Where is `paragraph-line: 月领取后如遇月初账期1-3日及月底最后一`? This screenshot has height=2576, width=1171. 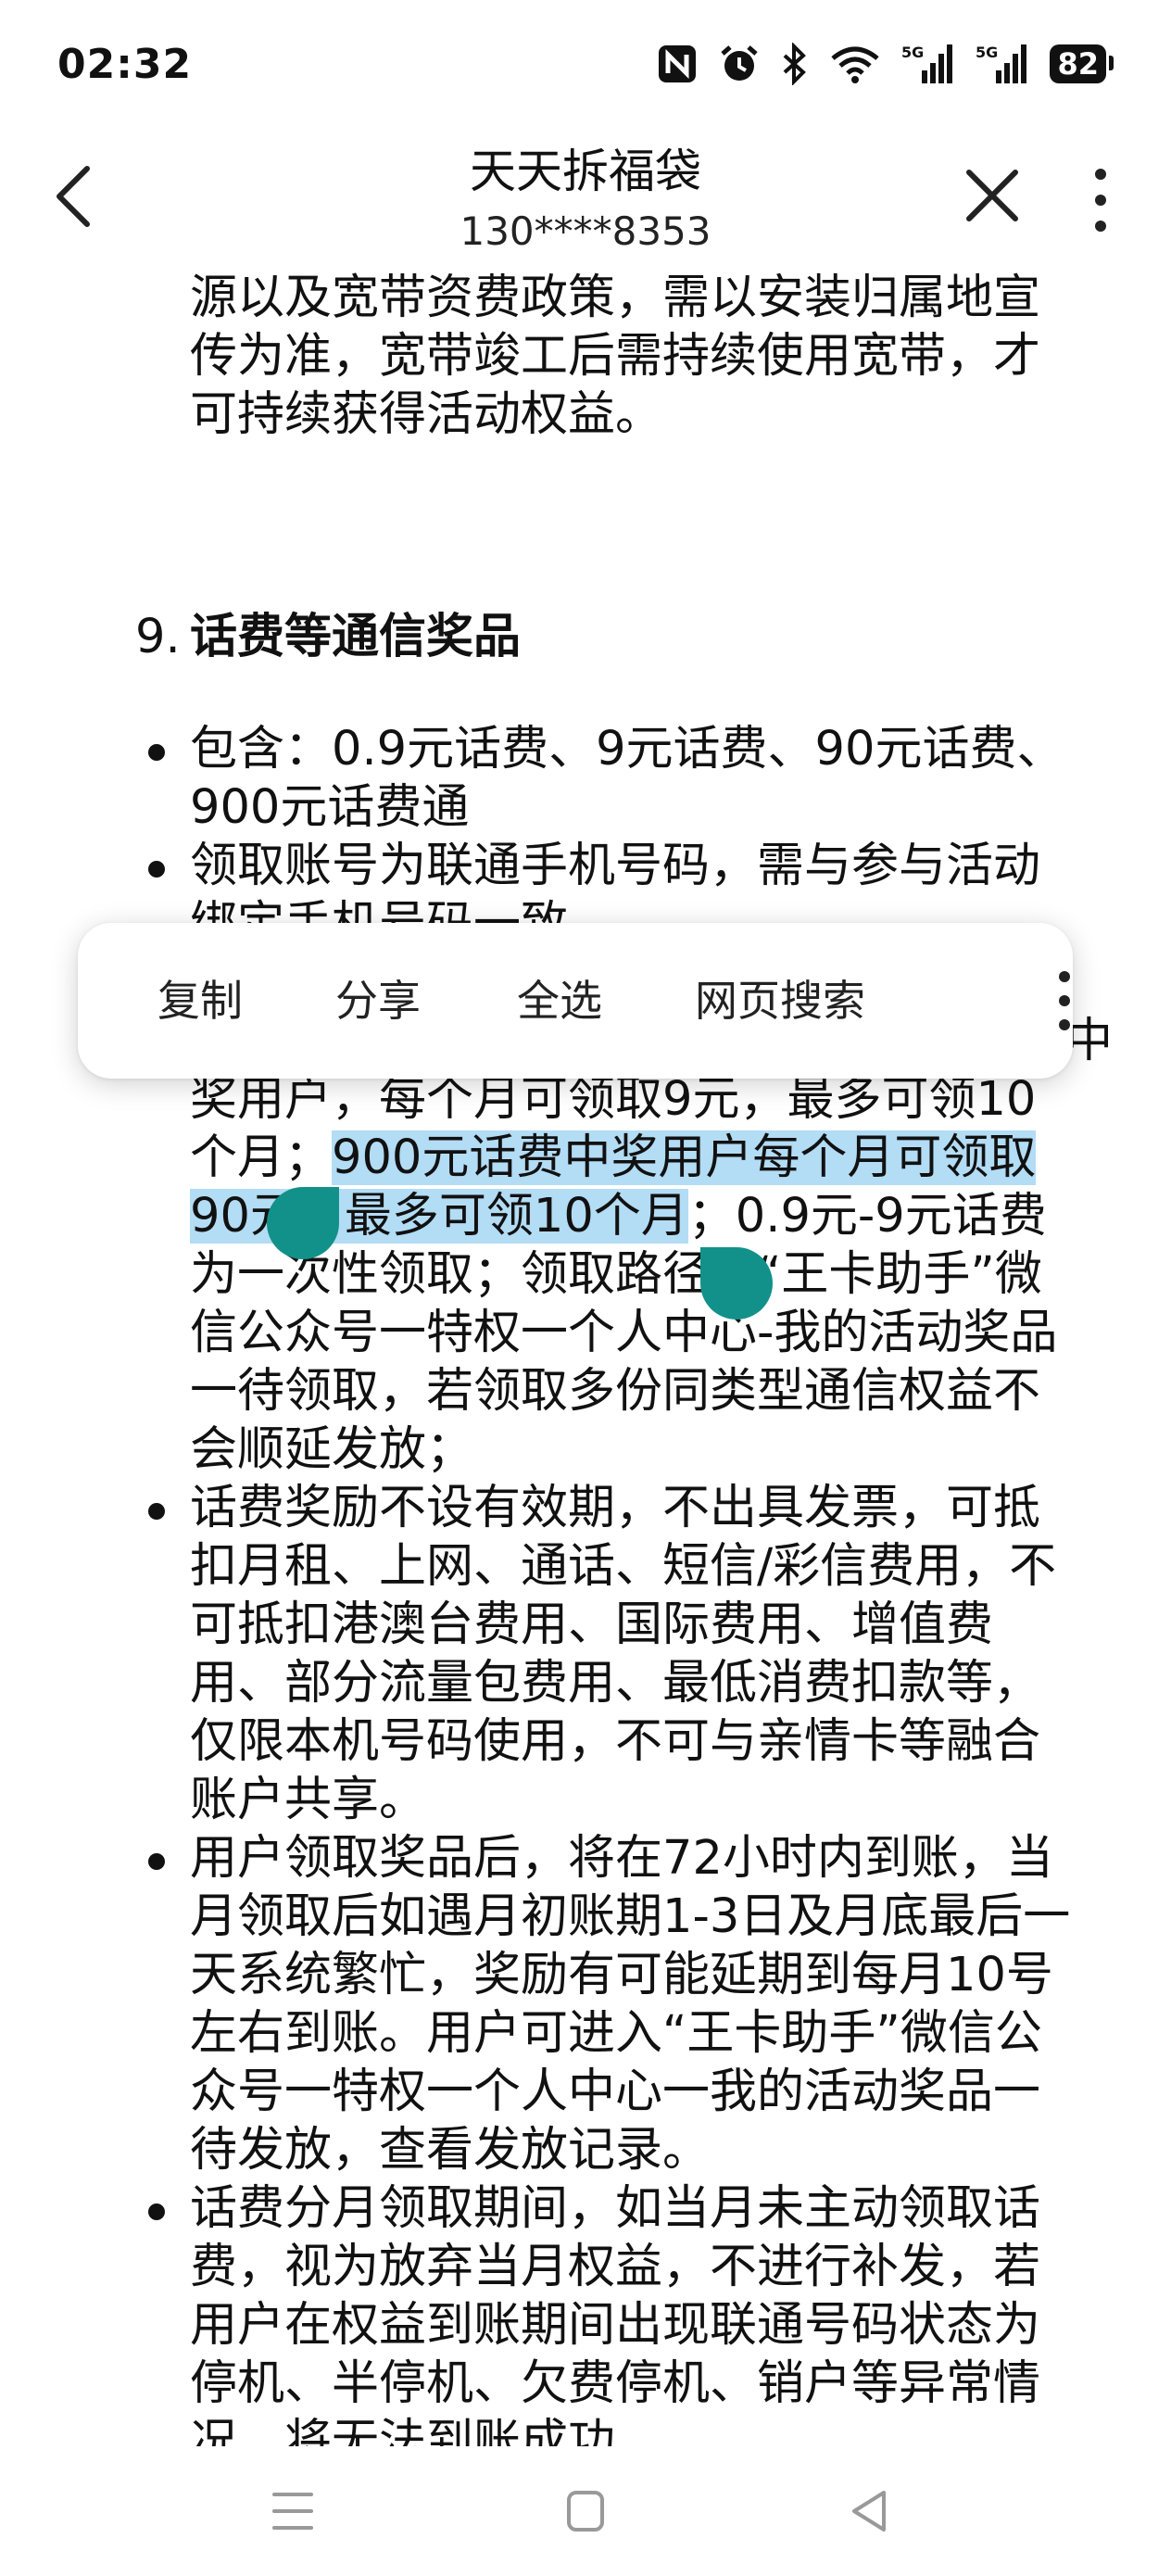 paragraph-line: 月领取后如遇月初账期1-3日及月底最后一 is located at coordinates (631, 1916).